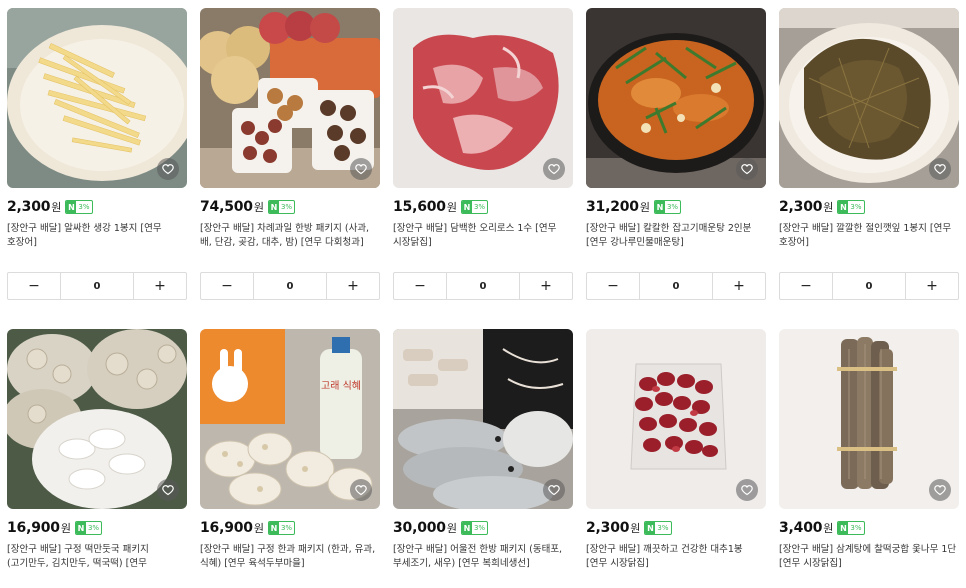 The height and width of the screenshot is (588, 966). What do you see at coordinates (482, 236) in the screenshot?
I see `product-title: [장안구 배달] 담백한 오리로스 1수 [연무 시장닭집]` at bounding box center [482, 236].